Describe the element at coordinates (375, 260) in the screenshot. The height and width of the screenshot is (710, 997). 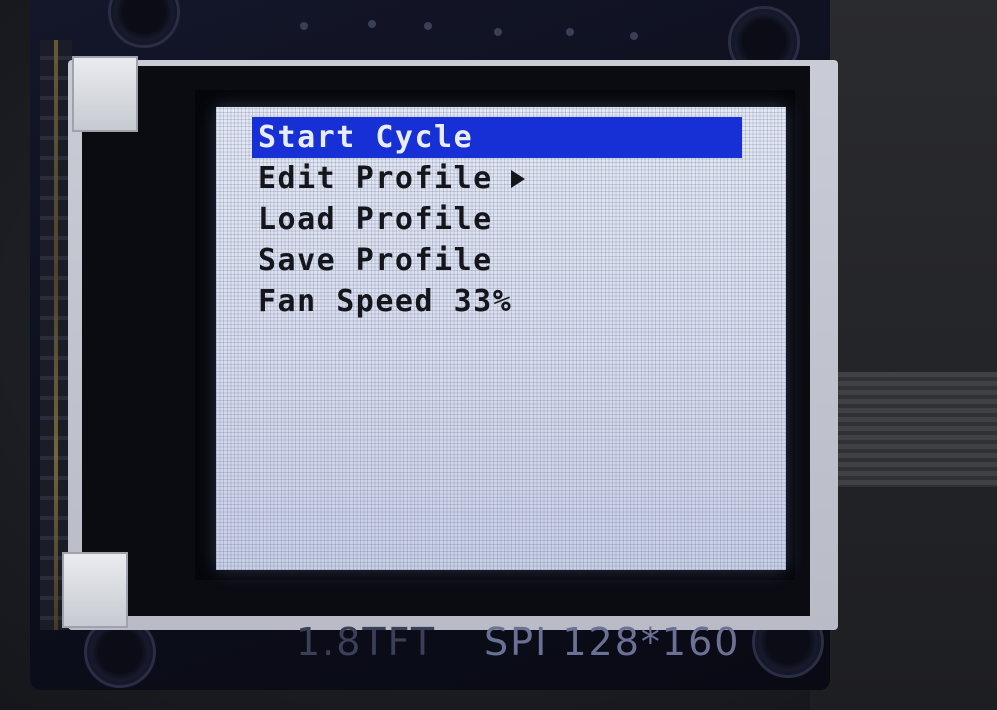
I see `menu-item-label: Save Profile` at that location.